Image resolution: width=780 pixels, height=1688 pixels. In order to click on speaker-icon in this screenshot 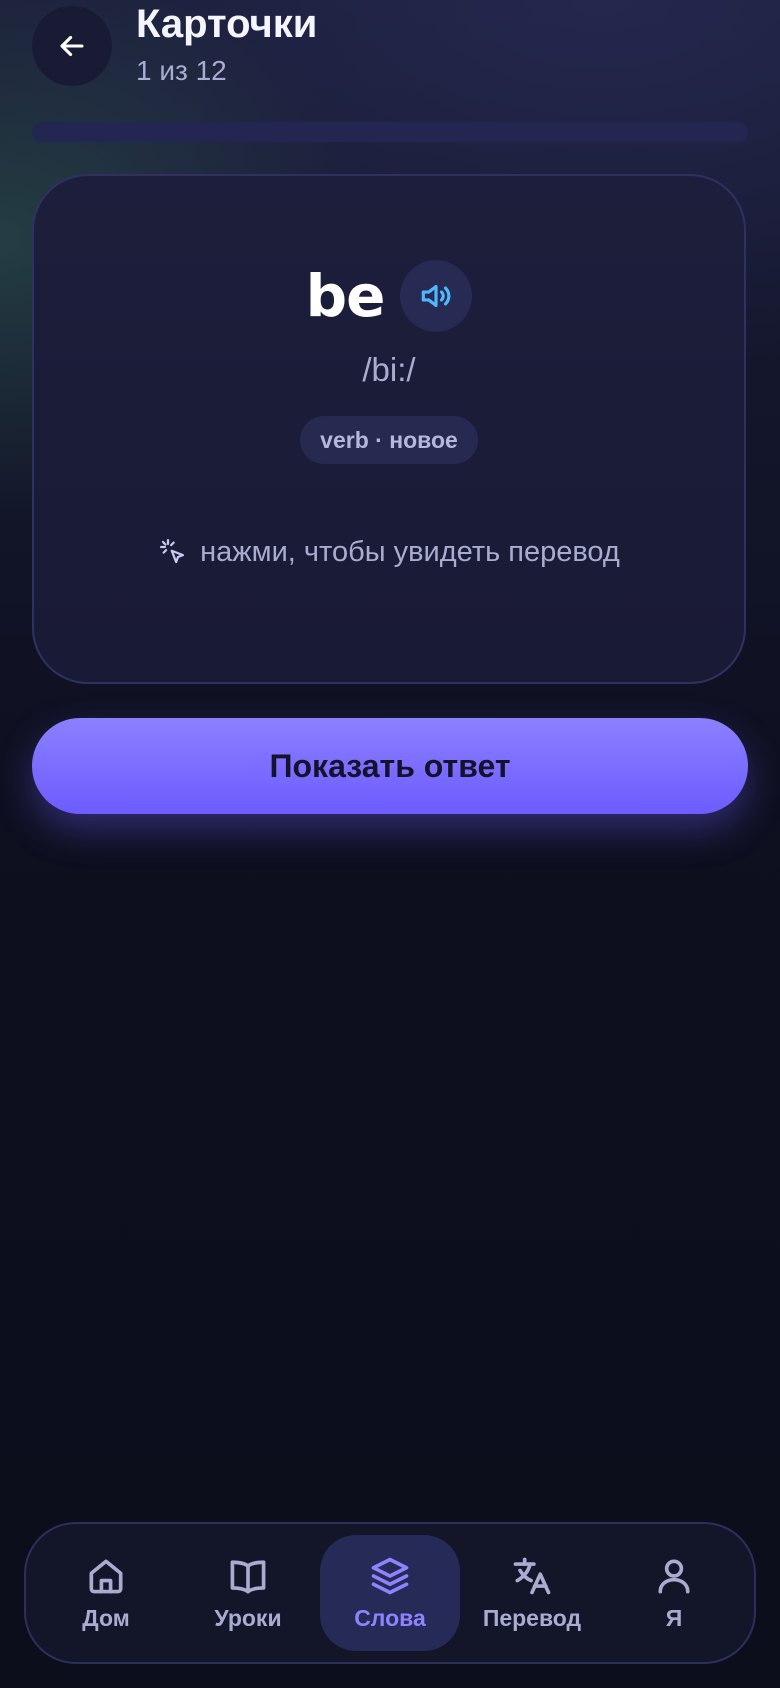, I will do `click(436, 296)`.